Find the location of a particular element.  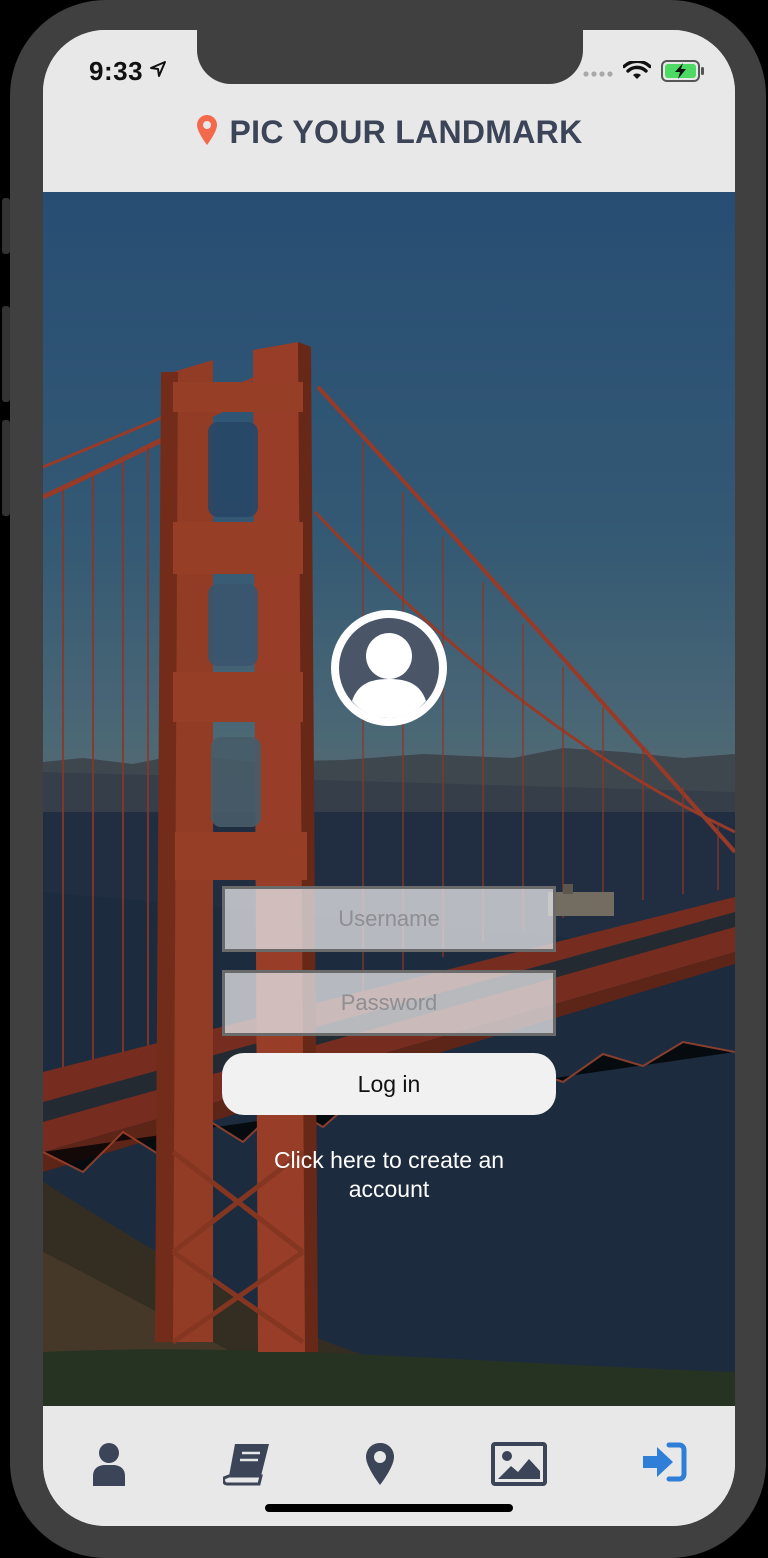

user-icon is located at coordinates (109, 1466).